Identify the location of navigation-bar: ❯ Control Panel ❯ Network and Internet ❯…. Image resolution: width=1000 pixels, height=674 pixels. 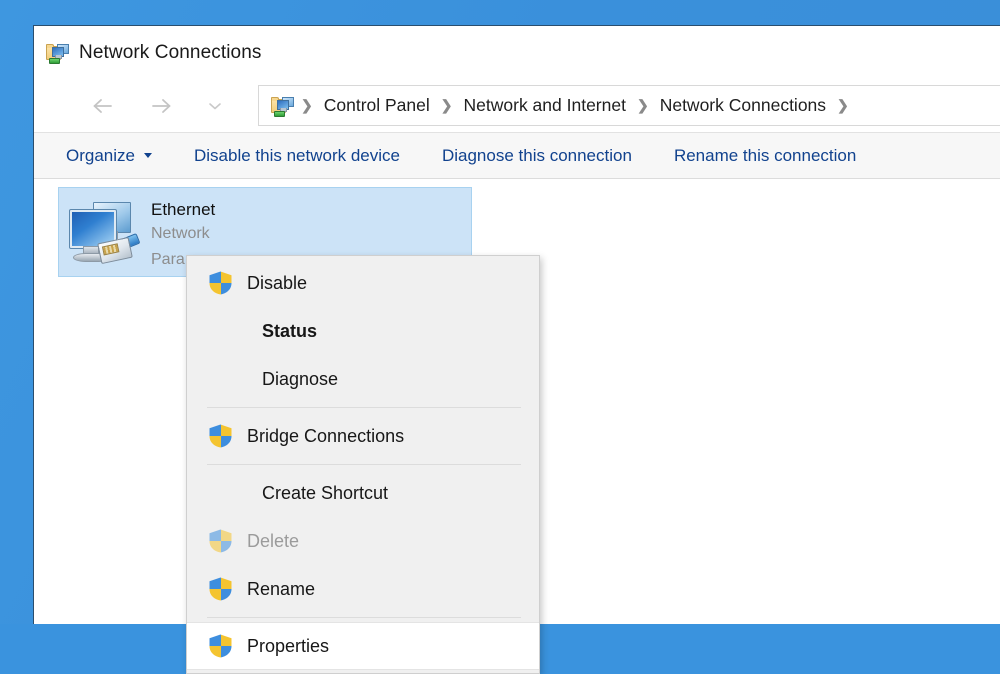
(517, 105).